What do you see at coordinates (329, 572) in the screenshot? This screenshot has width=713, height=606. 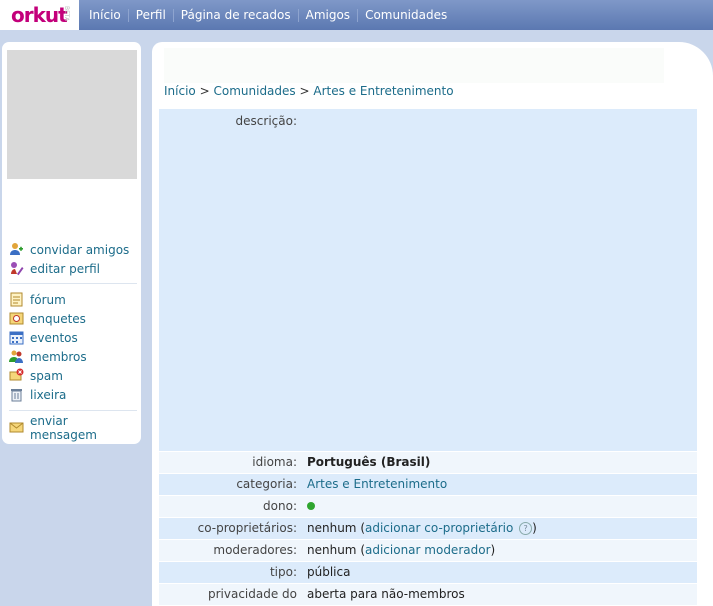 I see `type-value: pública` at bounding box center [329, 572].